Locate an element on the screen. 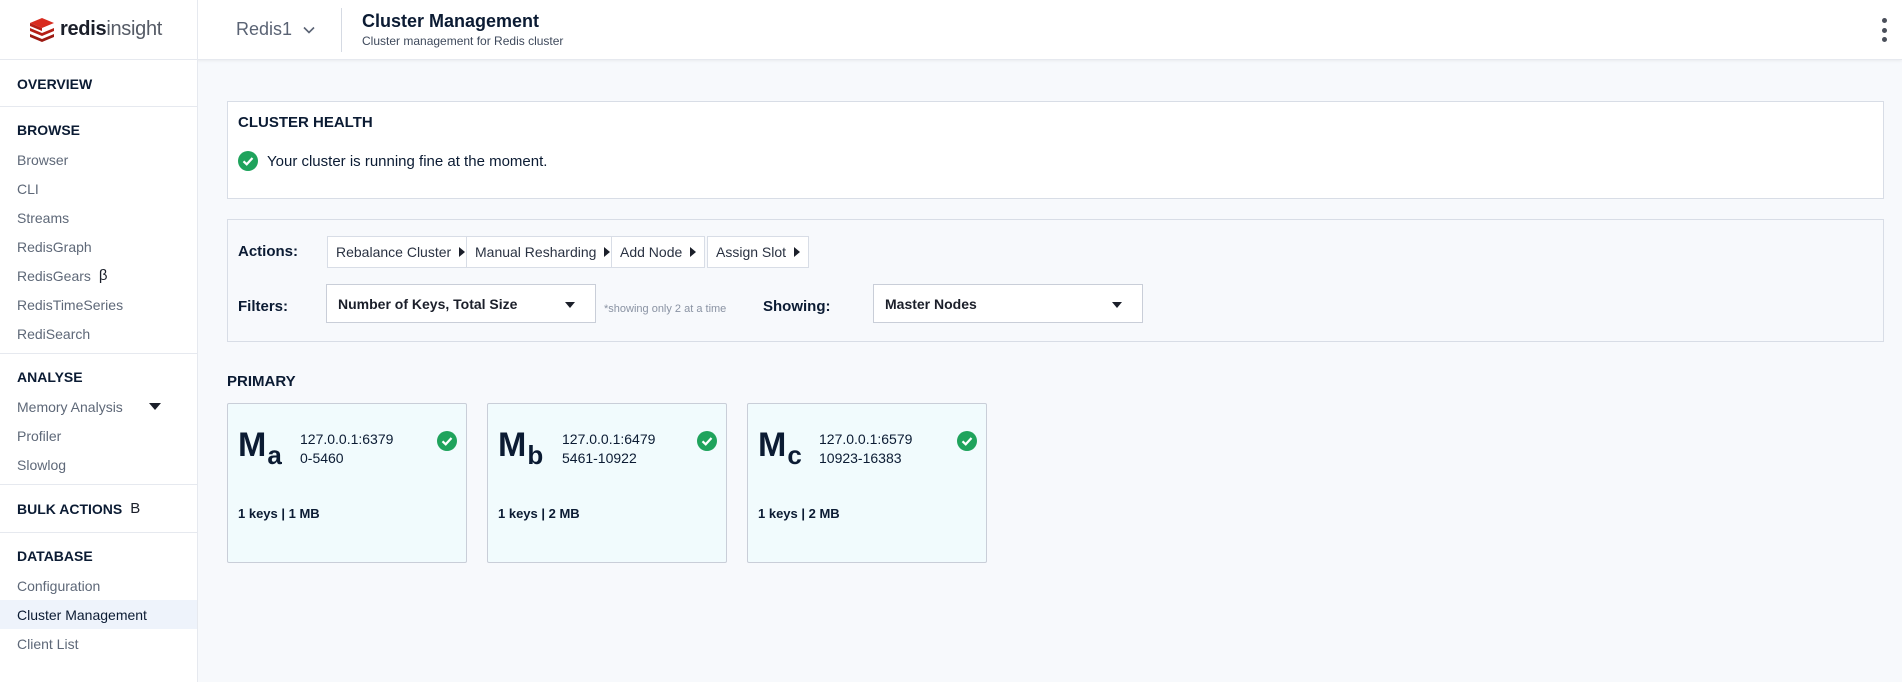  filters-select: Number of Keys, Total Size is located at coordinates (461, 303).